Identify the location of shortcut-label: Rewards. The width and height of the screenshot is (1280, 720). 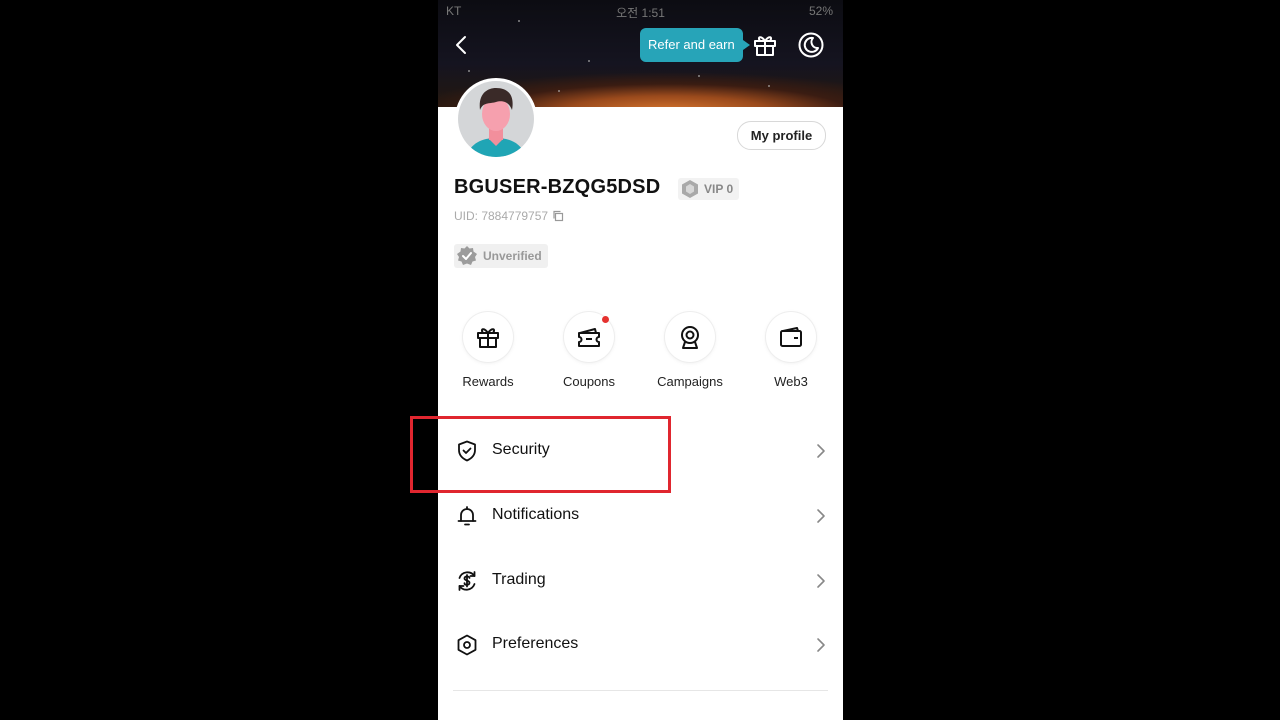
(488, 381).